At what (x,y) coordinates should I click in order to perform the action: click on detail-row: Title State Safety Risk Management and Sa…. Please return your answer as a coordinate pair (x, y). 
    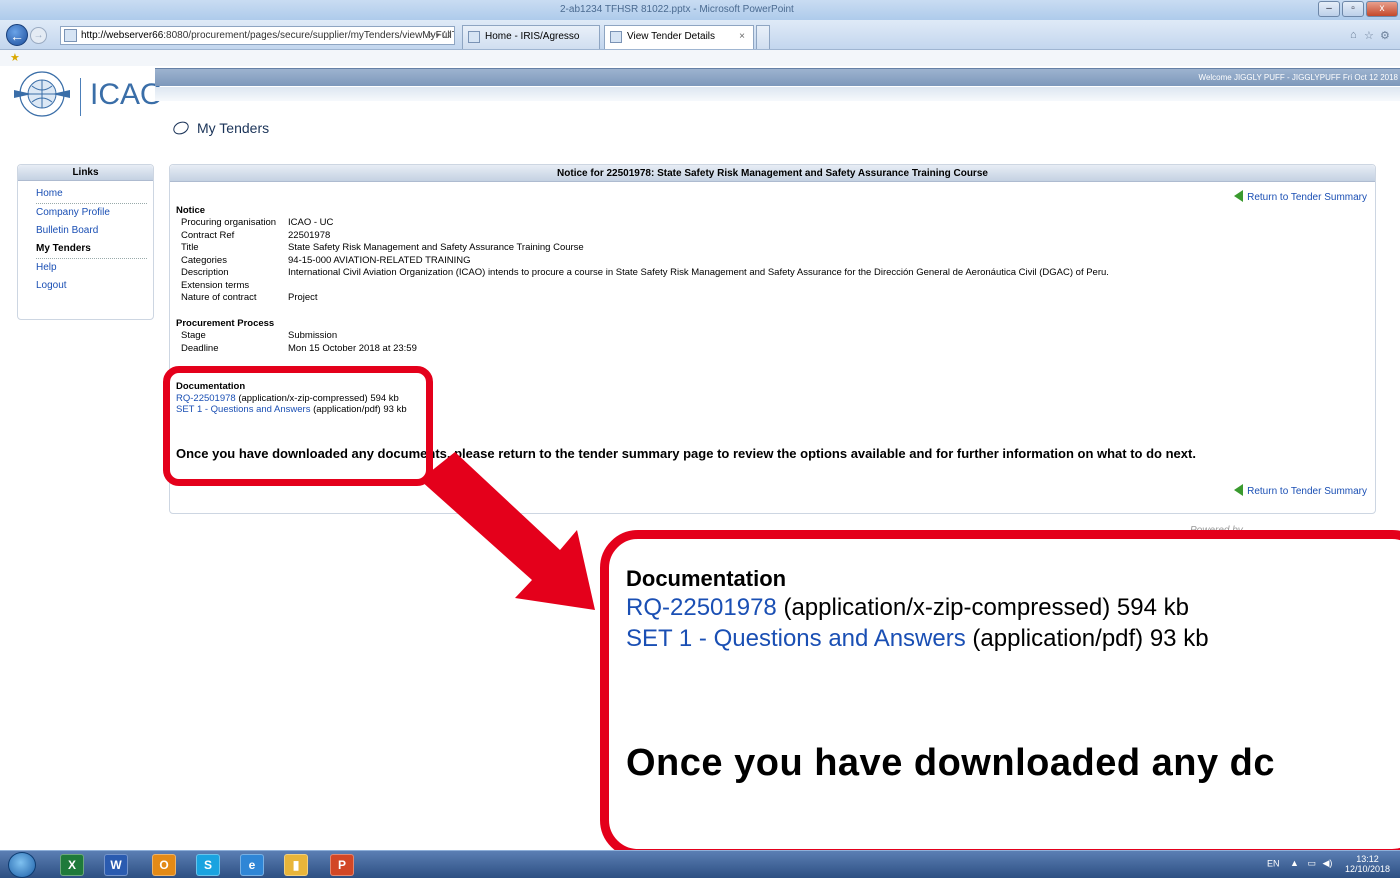
    Looking at the image, I should click on (642, 248).